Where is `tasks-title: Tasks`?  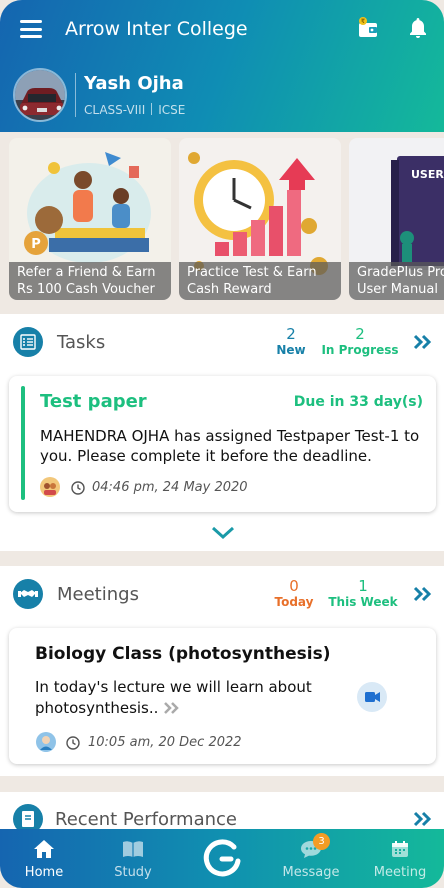 tasks-title: Tasks is located at coordinates (81, 342).